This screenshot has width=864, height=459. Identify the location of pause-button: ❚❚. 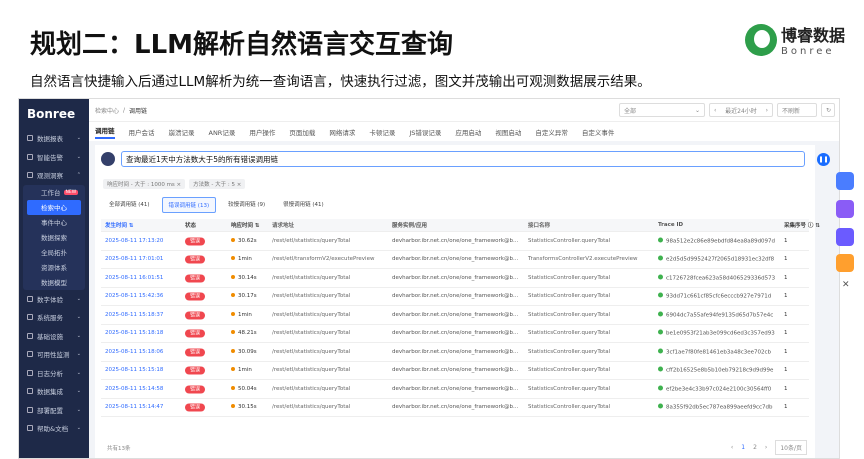
(823, 159).